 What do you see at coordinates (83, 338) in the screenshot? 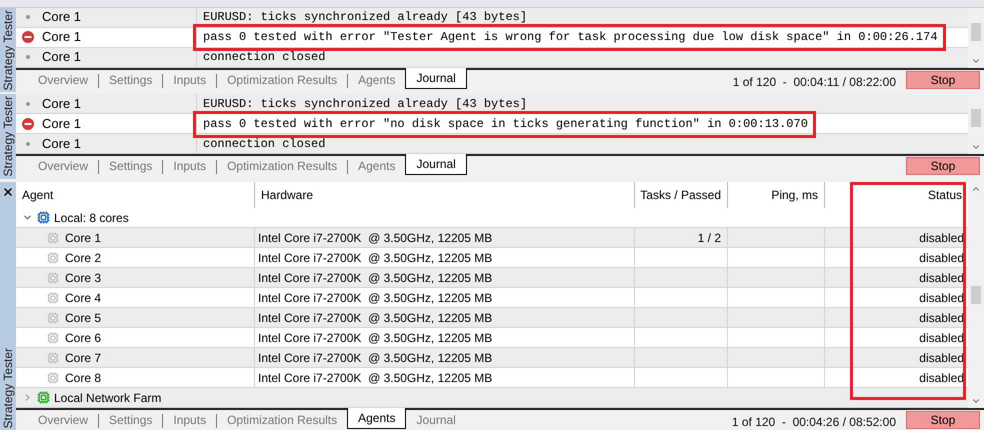
I see `agent-name: Core 6` at bounding box center [83, 338].